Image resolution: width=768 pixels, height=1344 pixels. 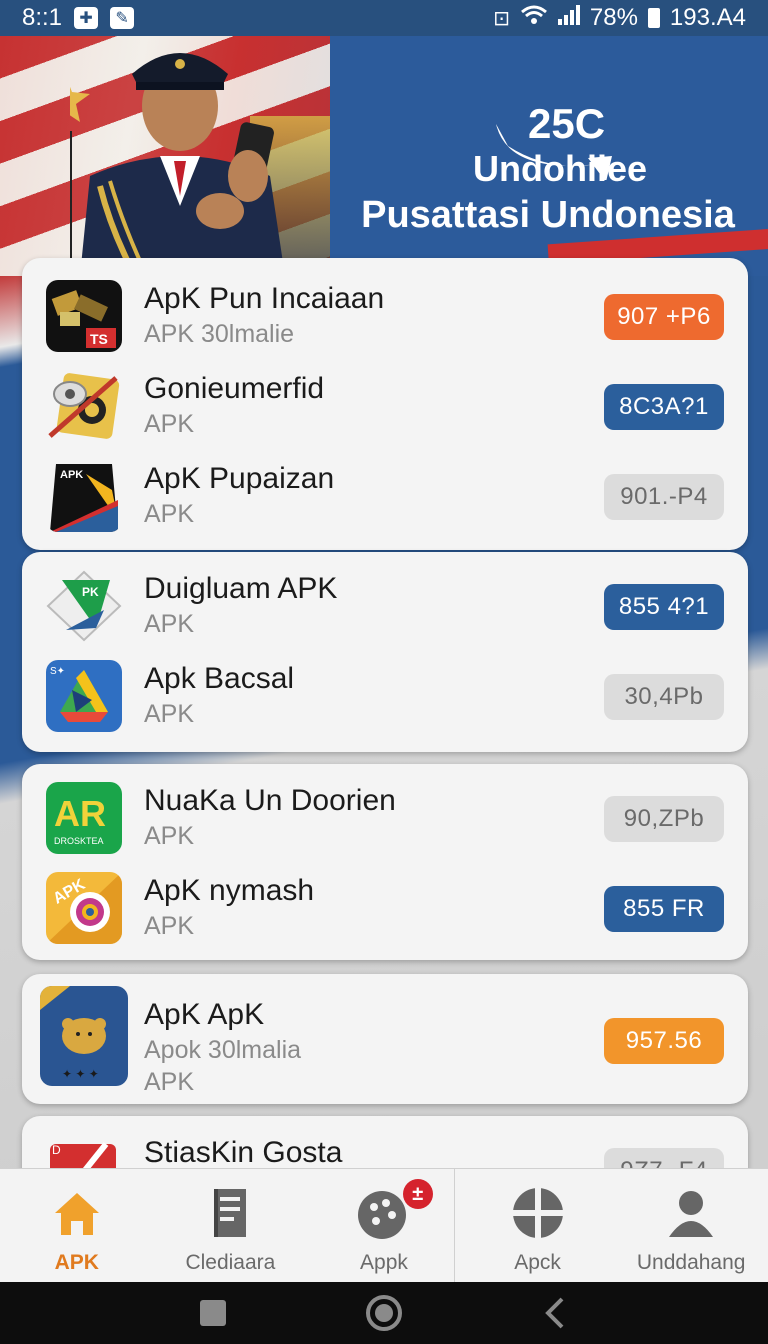 What do you see at coordinates (213, 1313) in the screenshot?
I see `recents-icon` at bounding box center [213, 1313].